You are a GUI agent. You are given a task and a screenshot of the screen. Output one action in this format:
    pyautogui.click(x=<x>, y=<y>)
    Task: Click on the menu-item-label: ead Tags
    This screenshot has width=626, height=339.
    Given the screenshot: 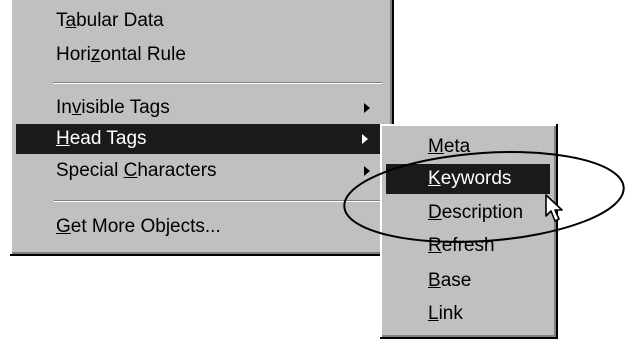 What is the action you would take?
    pyautogui.click(x=108, y=138)
    